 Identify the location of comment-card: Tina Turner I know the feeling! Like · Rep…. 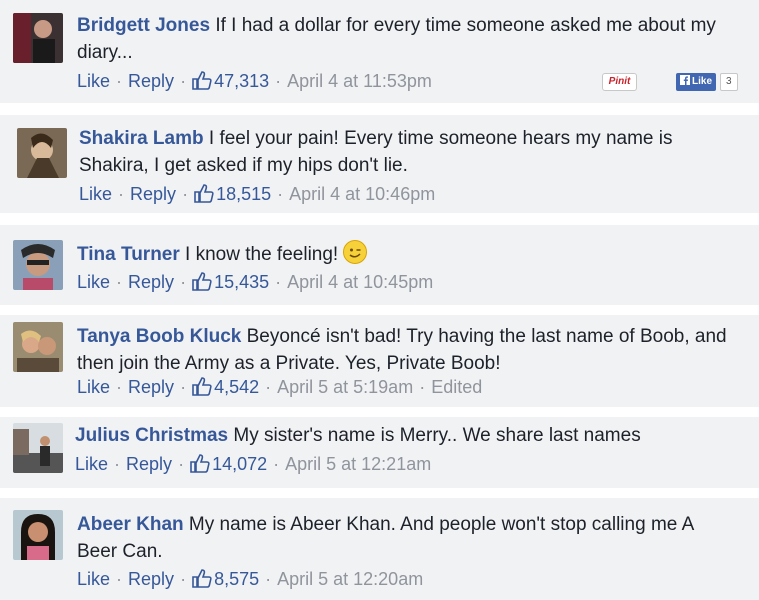
(379, 265).